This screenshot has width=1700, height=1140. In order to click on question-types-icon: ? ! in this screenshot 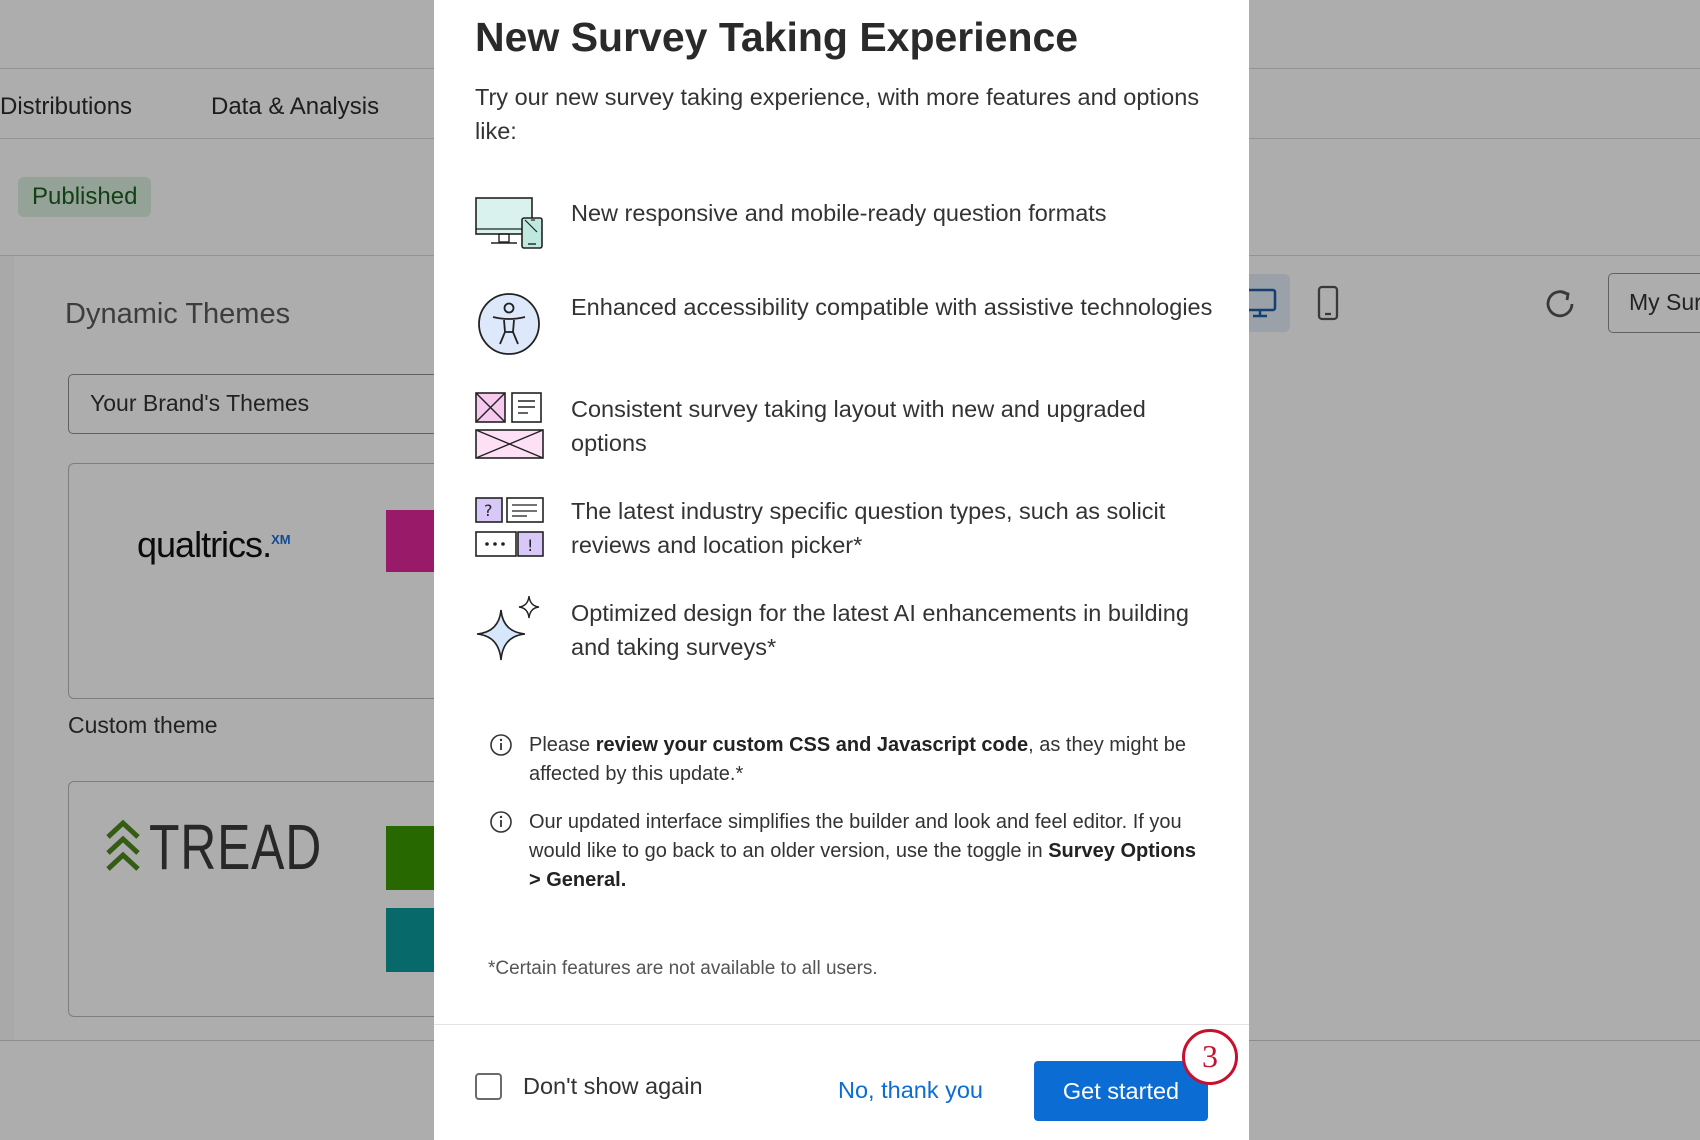, I will do `click(509, 527)`.